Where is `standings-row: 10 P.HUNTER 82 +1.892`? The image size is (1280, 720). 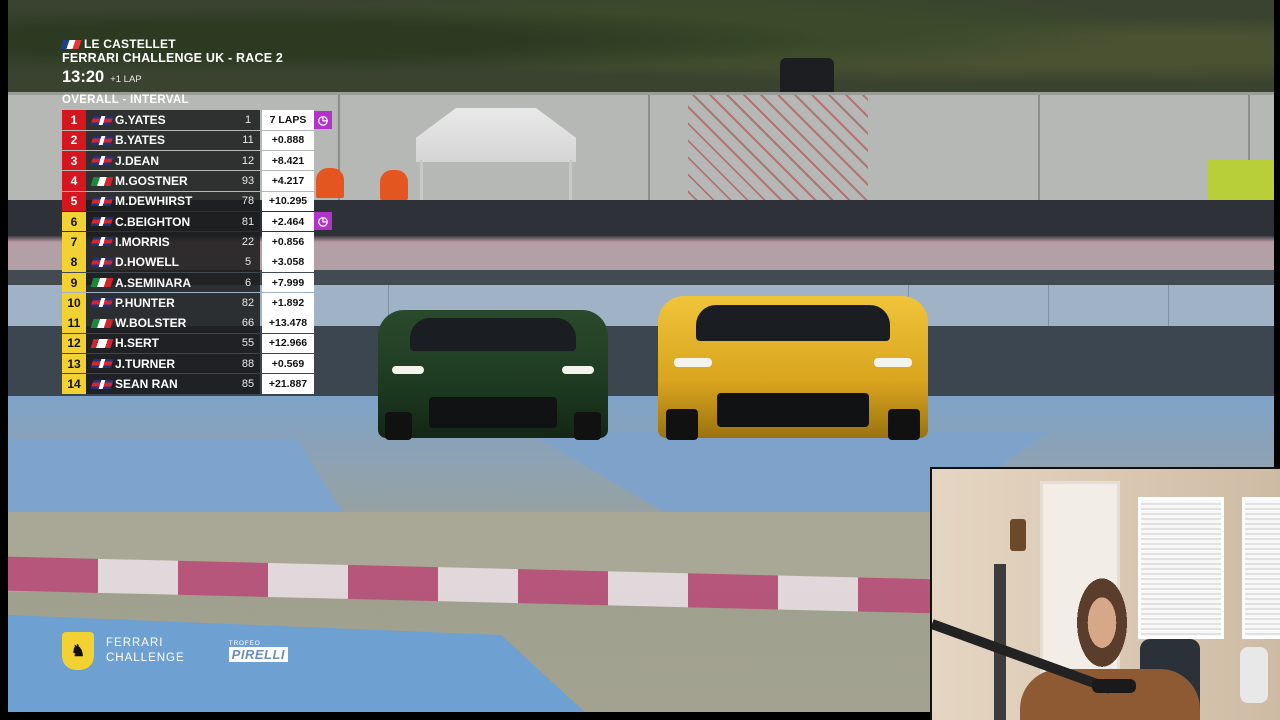 standings-row: 10 P.HUNTER 82 +1.892 is located at coordinates (202, 303).